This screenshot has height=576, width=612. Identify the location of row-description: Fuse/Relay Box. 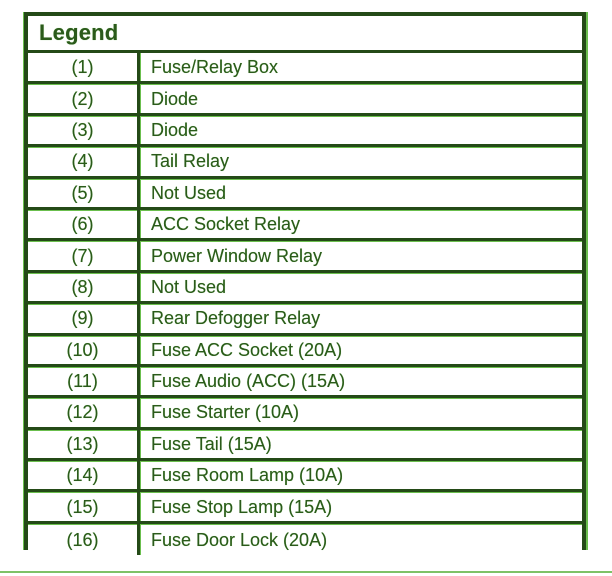
(215, 67).